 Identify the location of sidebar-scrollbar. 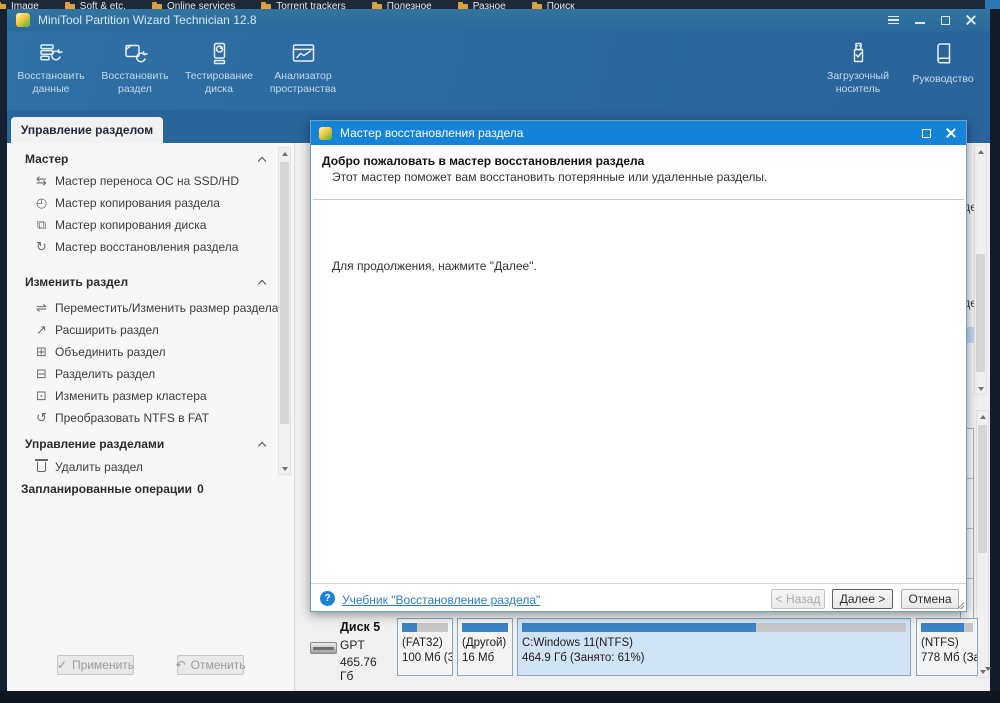
(284, 311).